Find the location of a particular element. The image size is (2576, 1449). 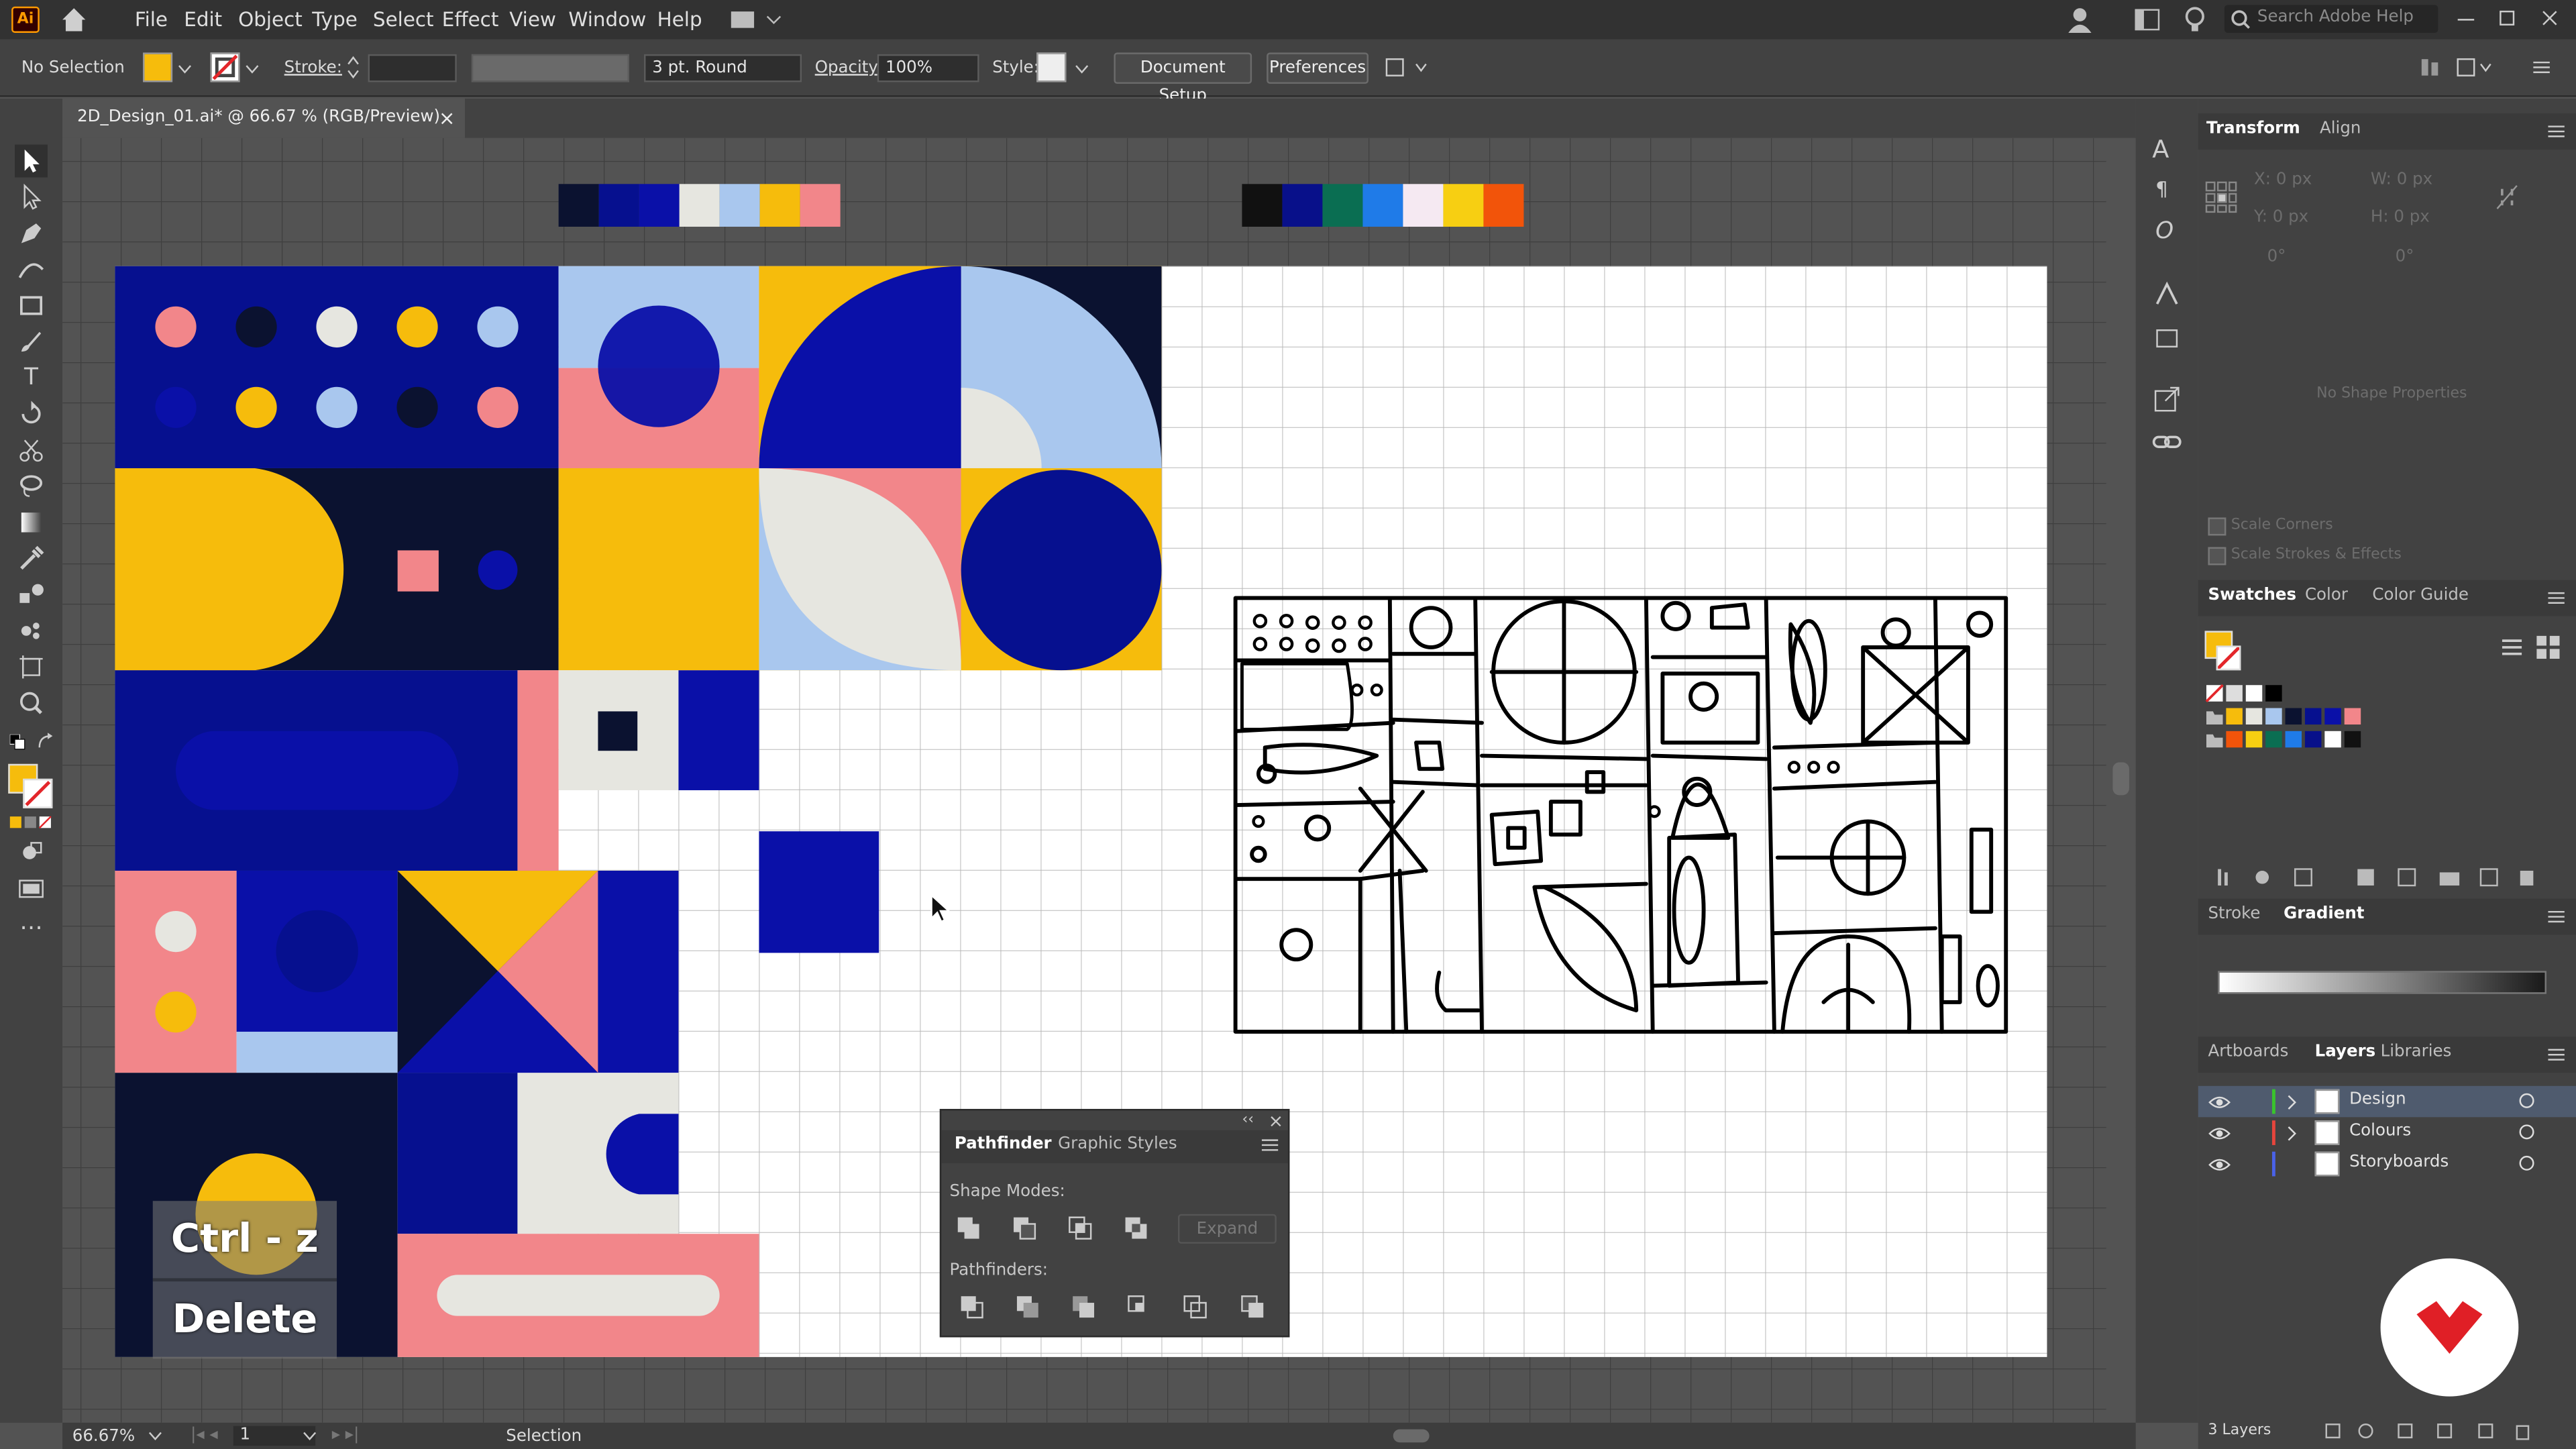

arrange-documents-icon is located at coordinates (1406, 67).